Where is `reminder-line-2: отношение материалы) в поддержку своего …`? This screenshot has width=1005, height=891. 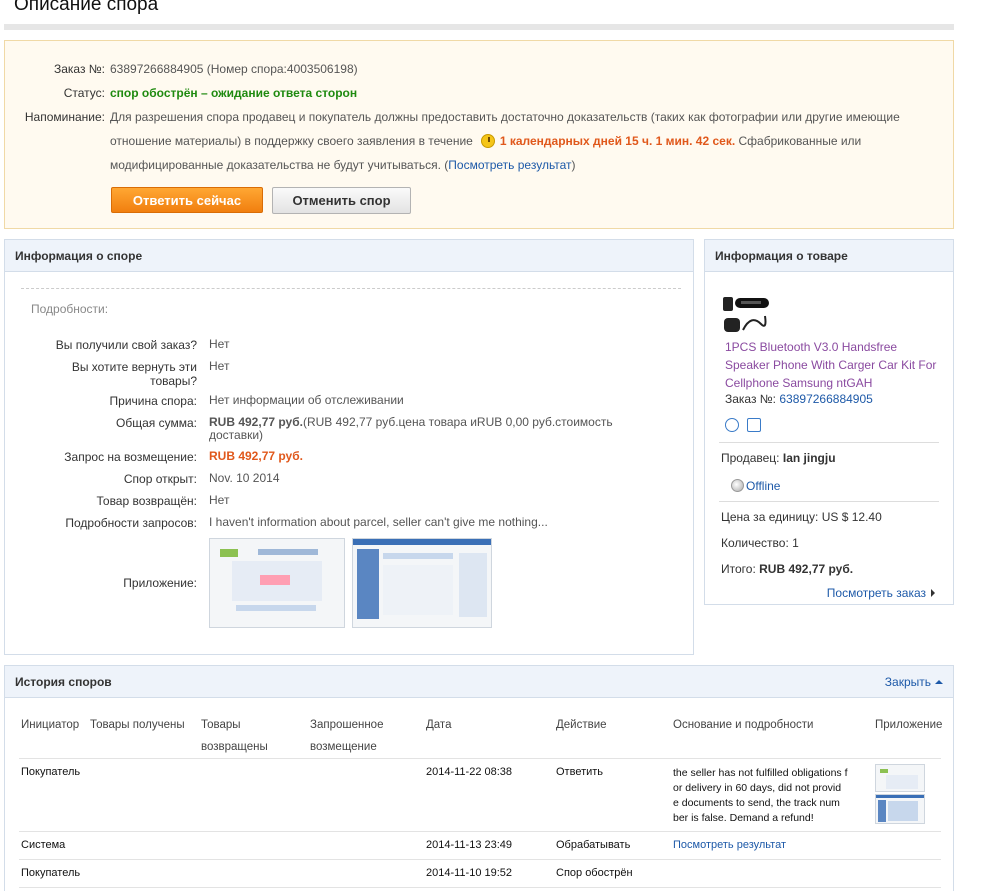
reminder-line-2: отношение материалы) в поддержку своего … is located at coordinates (510, 141).